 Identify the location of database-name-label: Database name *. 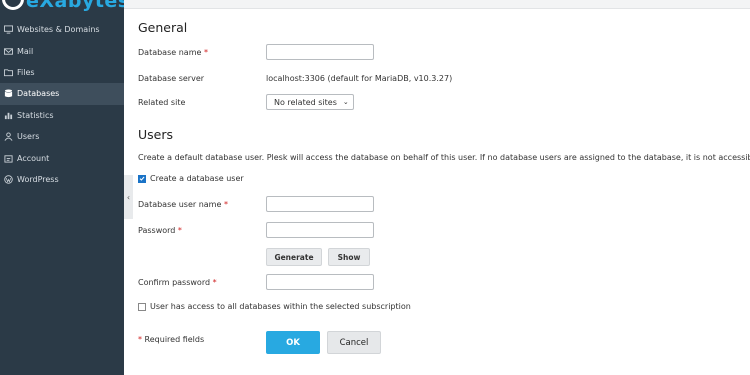
(173, 52).